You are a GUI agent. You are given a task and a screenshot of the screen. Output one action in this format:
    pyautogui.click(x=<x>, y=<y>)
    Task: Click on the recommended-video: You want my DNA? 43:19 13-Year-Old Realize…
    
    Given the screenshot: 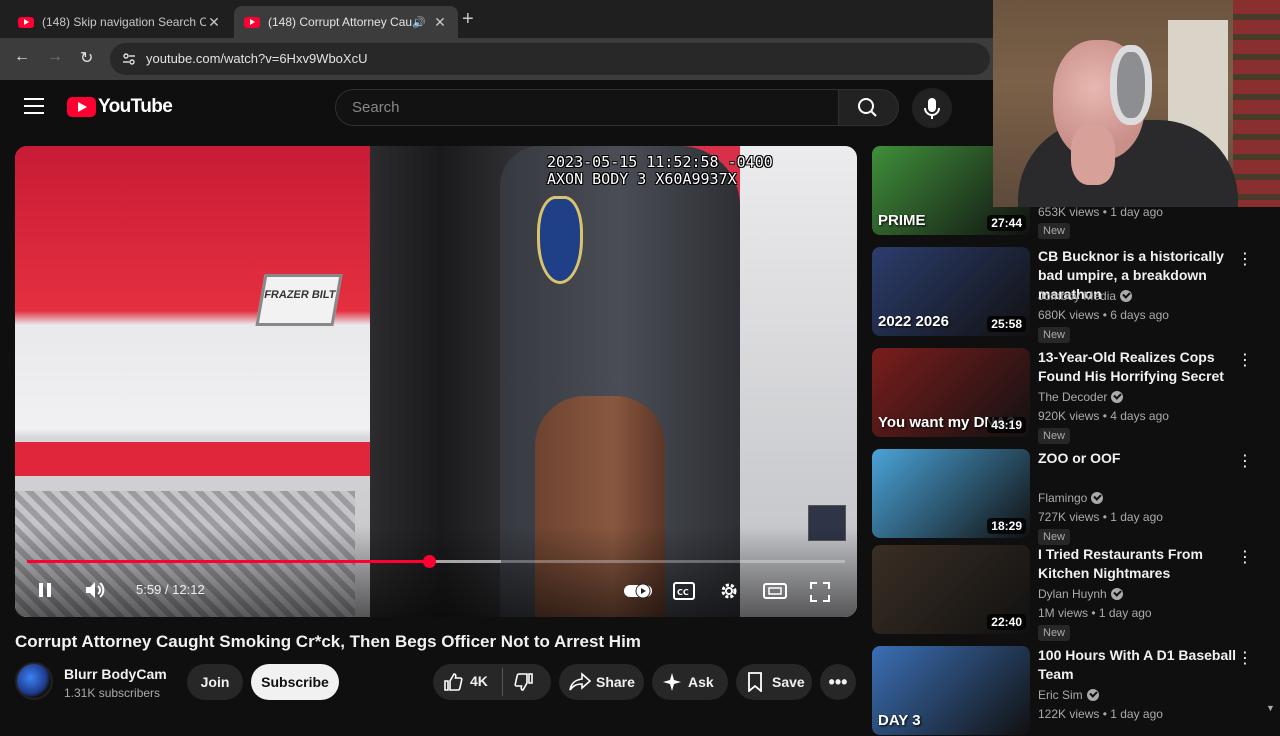 What is the action you would take?
    pyautogui.click(x=1067, y=396)
    